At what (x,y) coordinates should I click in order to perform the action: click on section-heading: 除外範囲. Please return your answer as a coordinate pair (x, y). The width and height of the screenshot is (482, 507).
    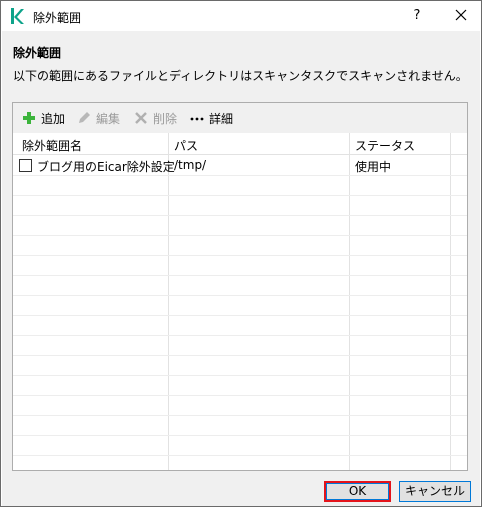
    Looking at the image, I should click on (37, 53).